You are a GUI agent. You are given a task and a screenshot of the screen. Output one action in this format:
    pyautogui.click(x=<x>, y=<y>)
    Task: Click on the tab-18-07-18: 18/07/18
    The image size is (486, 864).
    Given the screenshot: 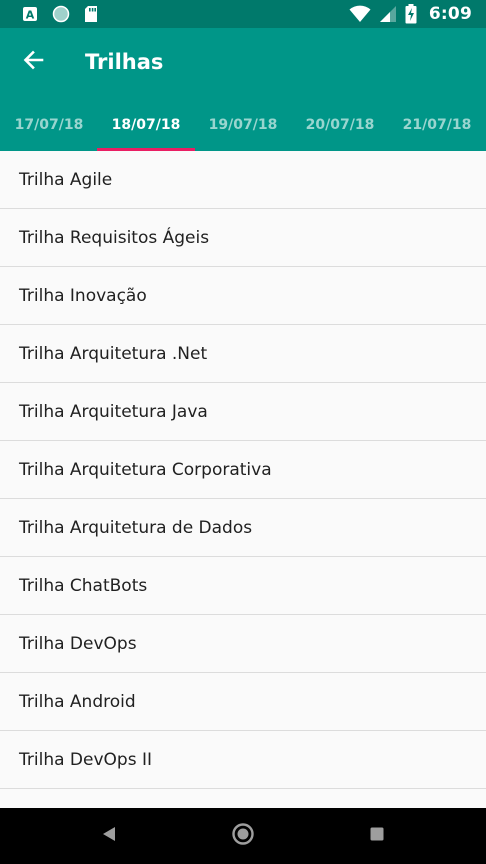 What is the action you would take?
    pyautogui.click(x=146, y=123)
    